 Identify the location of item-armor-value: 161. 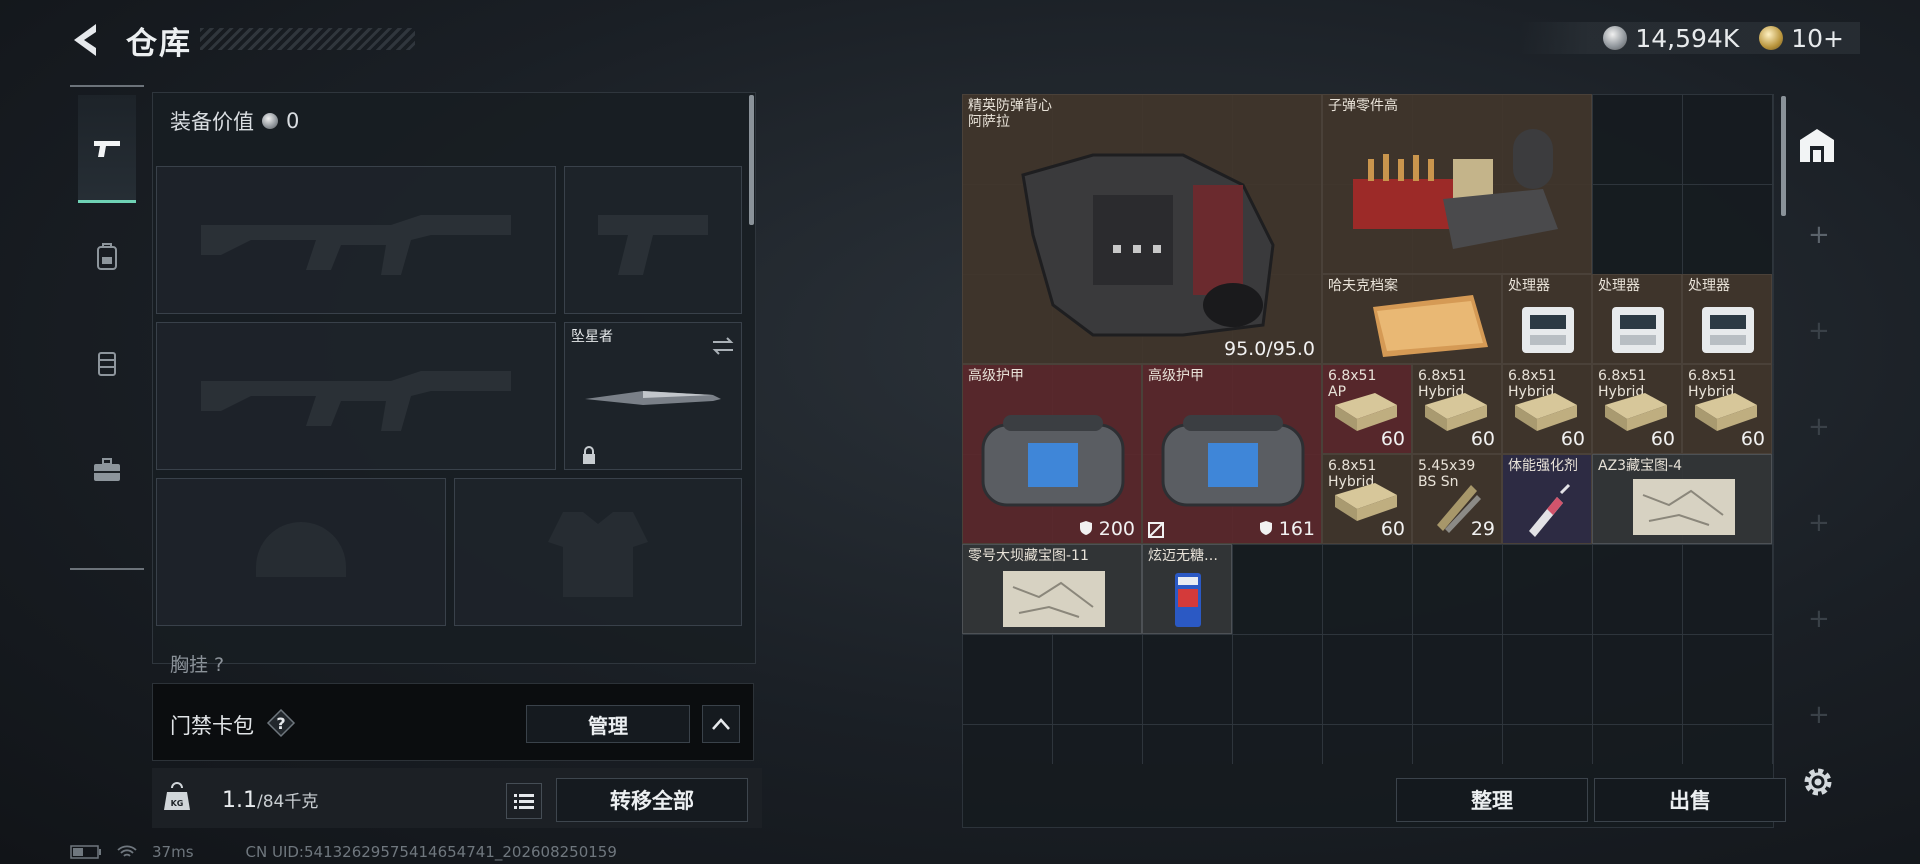
(1287, 529).